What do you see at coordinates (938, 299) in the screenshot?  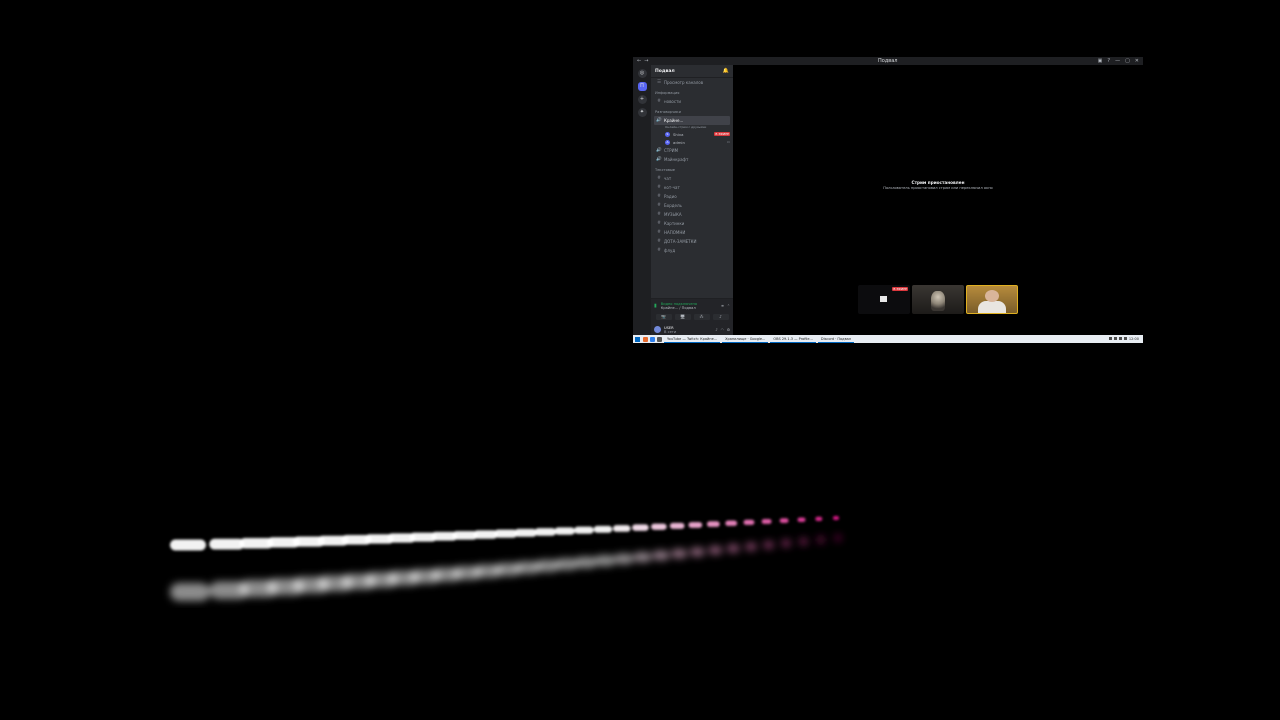 I see `avatar-tile-figure` at bounding box center [938, 299].